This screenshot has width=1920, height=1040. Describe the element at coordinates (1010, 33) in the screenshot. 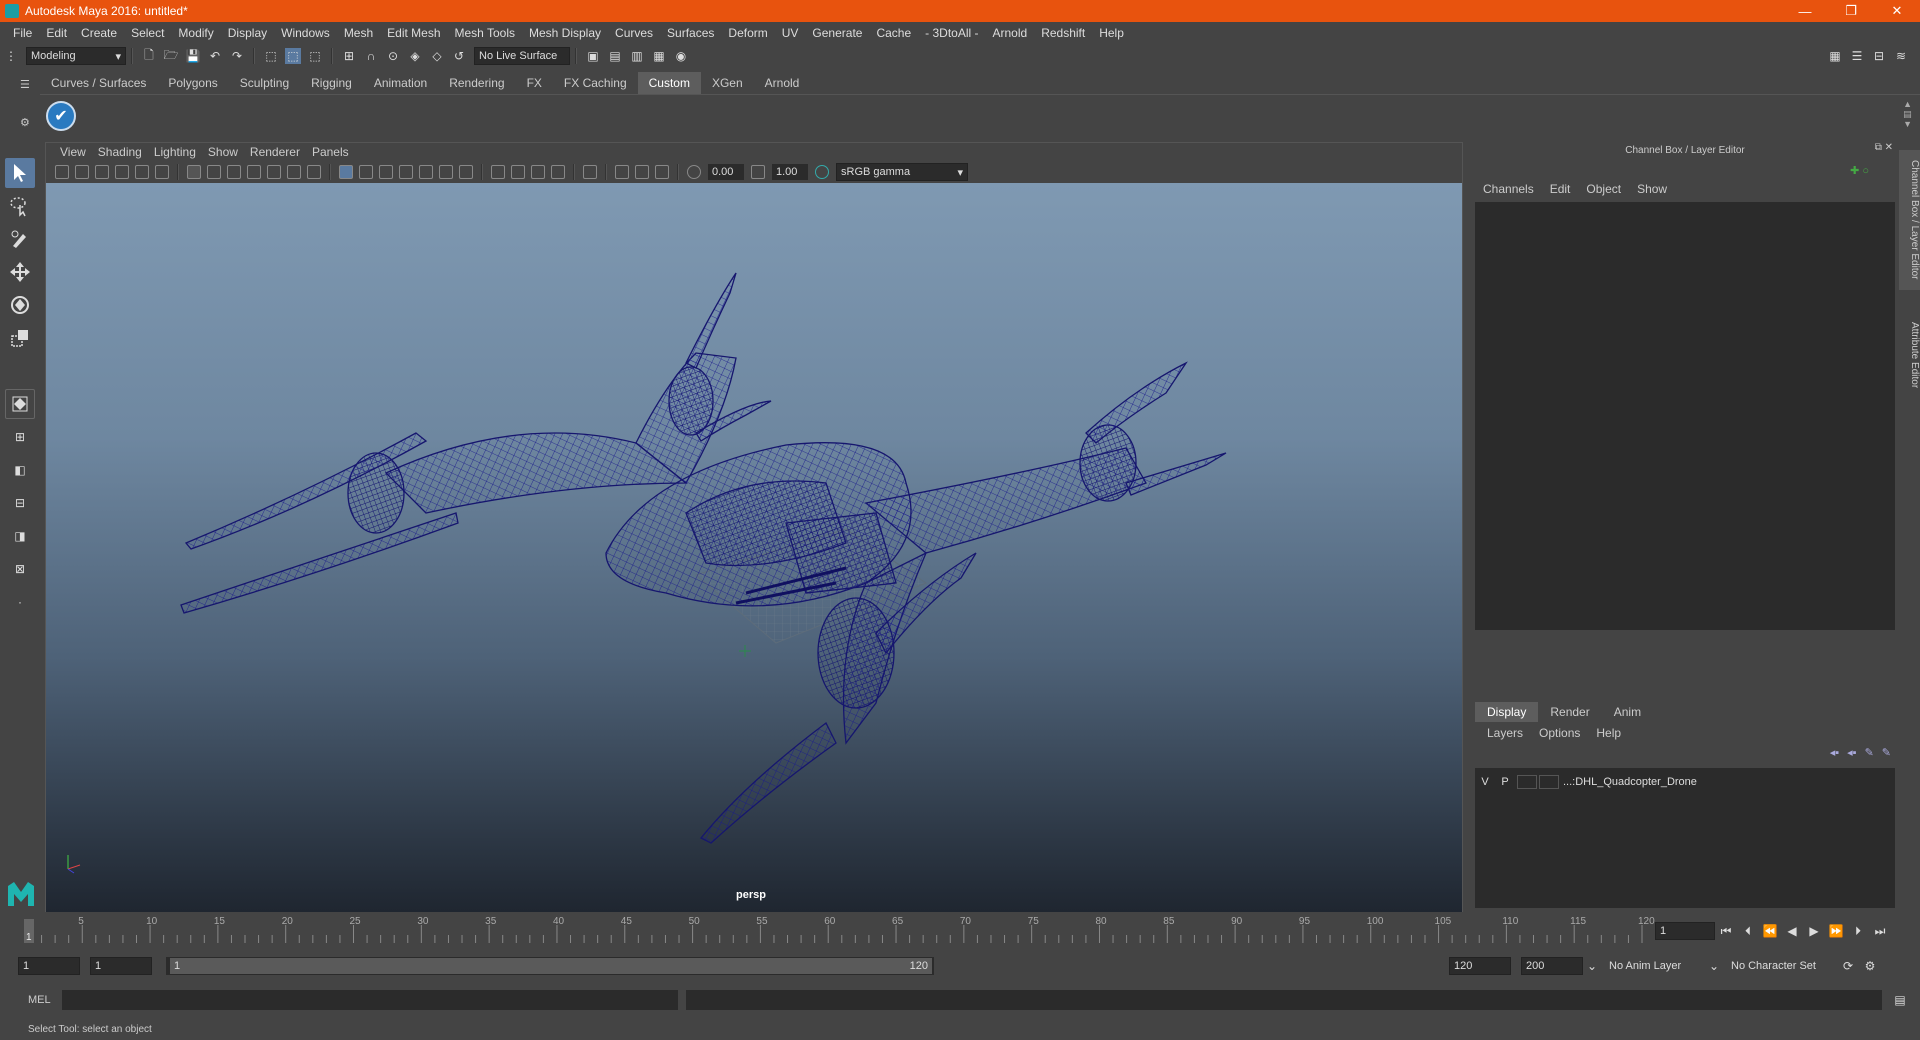

I see `menu-arnold: Arnold` at that location.